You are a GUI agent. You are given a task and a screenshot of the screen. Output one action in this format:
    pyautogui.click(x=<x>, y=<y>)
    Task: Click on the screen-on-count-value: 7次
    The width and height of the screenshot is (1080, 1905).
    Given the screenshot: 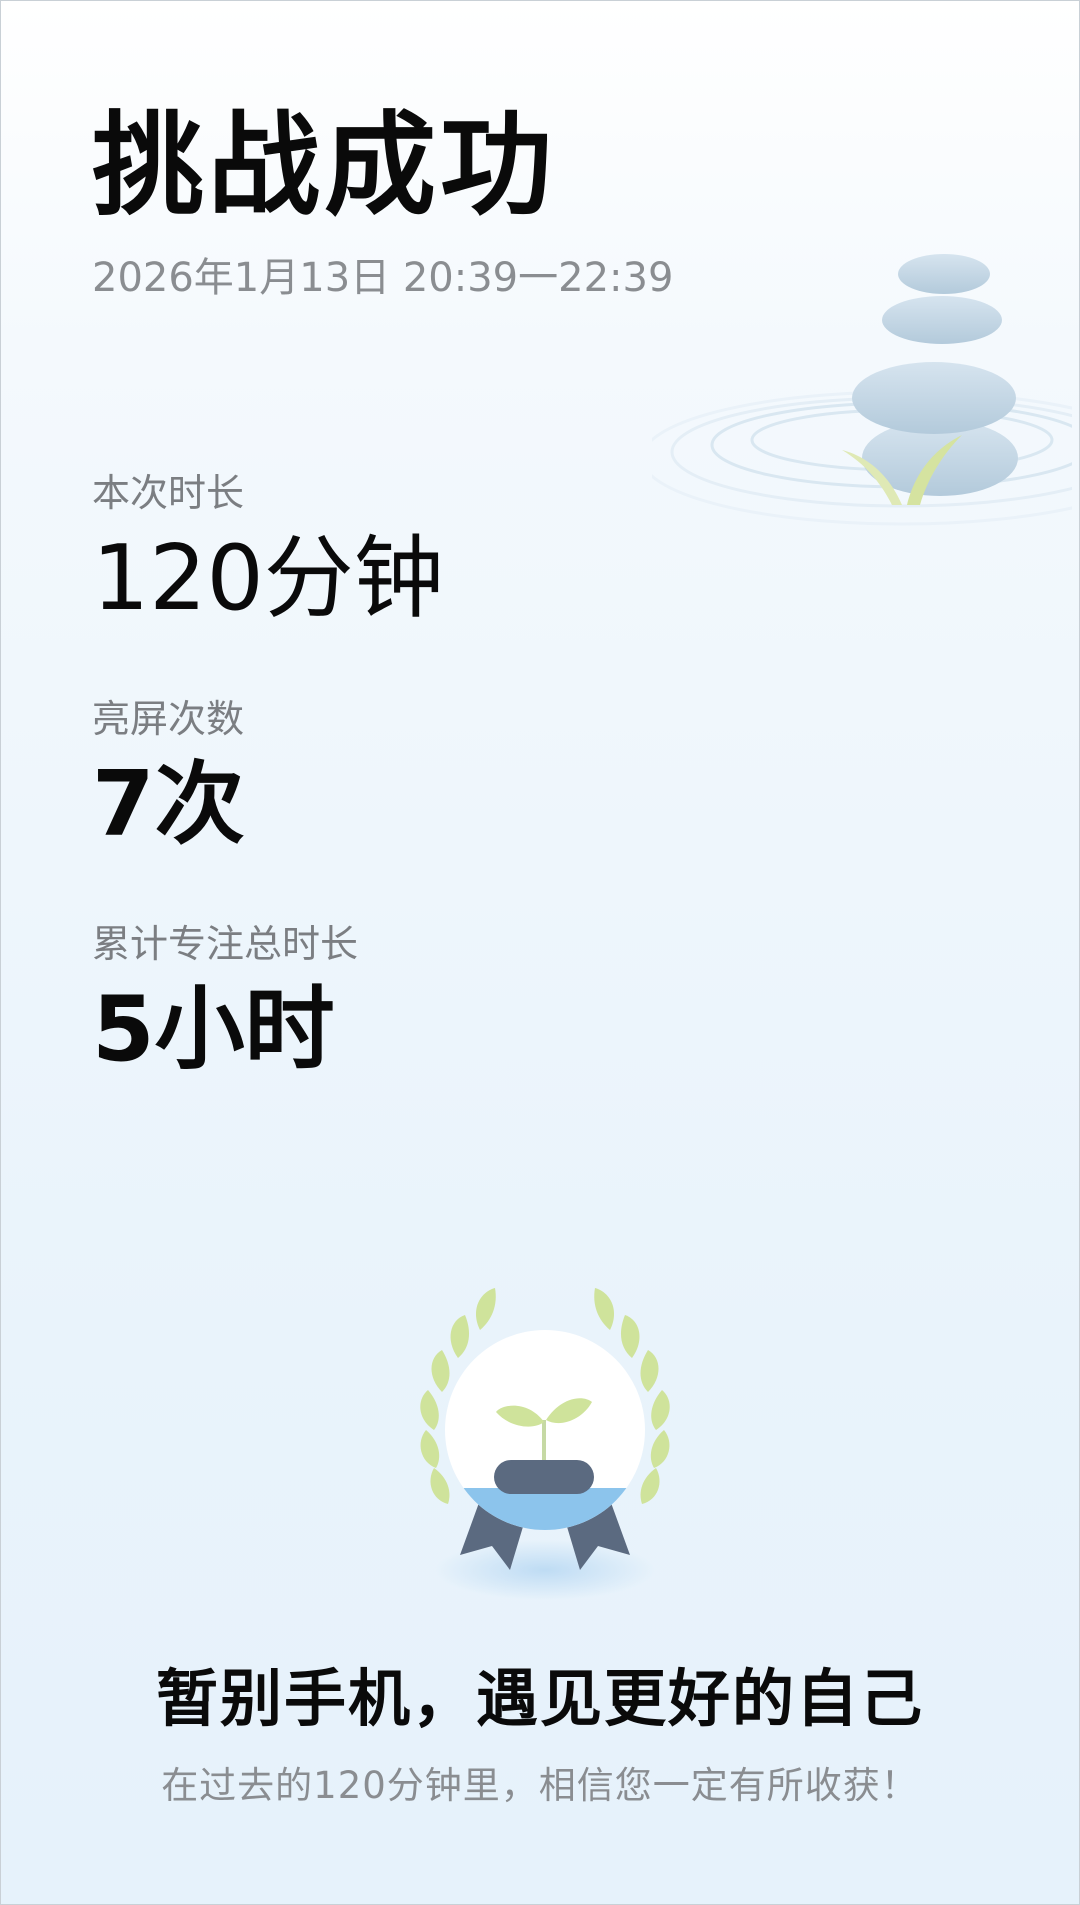 What is the action you would take?
    pyautogui.click(x=168, y=804)
    